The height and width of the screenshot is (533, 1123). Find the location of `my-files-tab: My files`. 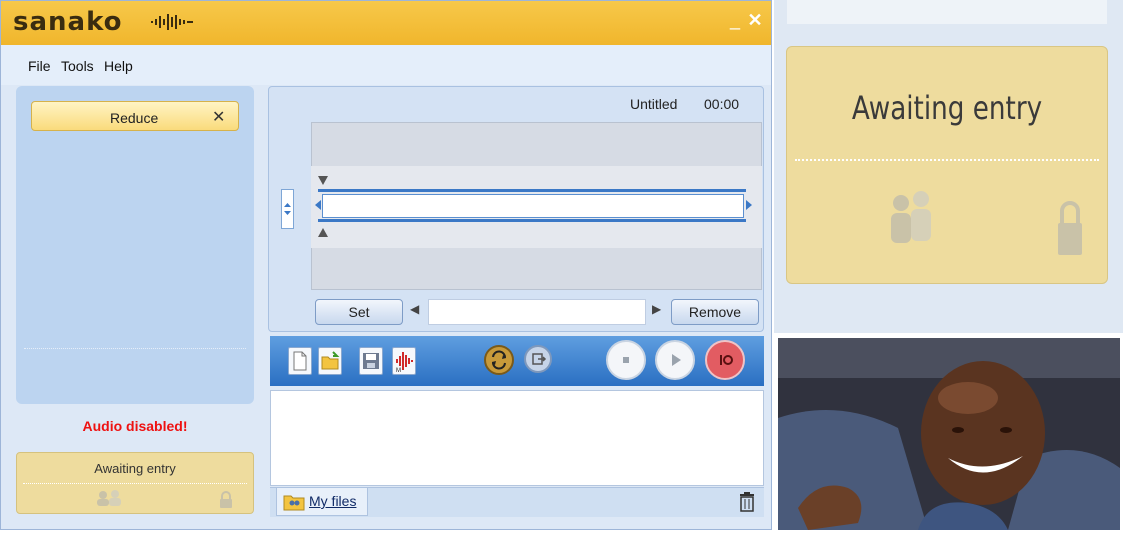

my-files-tab: My files is located at coordinates (322, 502).